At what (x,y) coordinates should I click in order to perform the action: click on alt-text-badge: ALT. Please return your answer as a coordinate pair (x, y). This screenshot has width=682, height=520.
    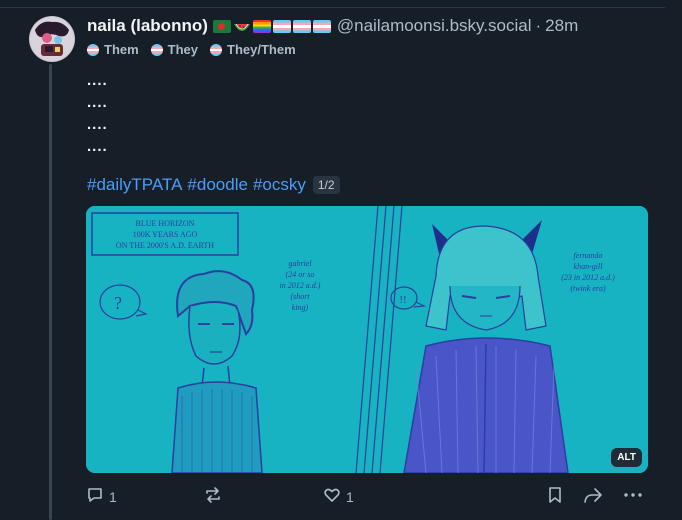
    Looking at the image, I should click on (626, 457).